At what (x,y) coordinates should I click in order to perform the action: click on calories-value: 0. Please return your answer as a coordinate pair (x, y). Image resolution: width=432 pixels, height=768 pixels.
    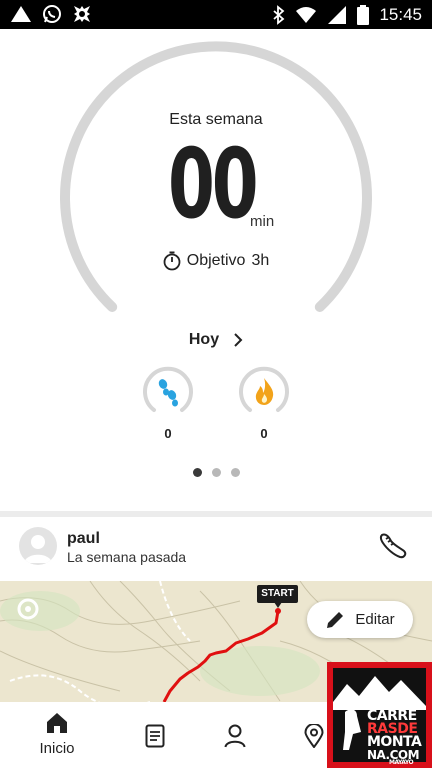
    Looking at the image, I should click on (264, 433).